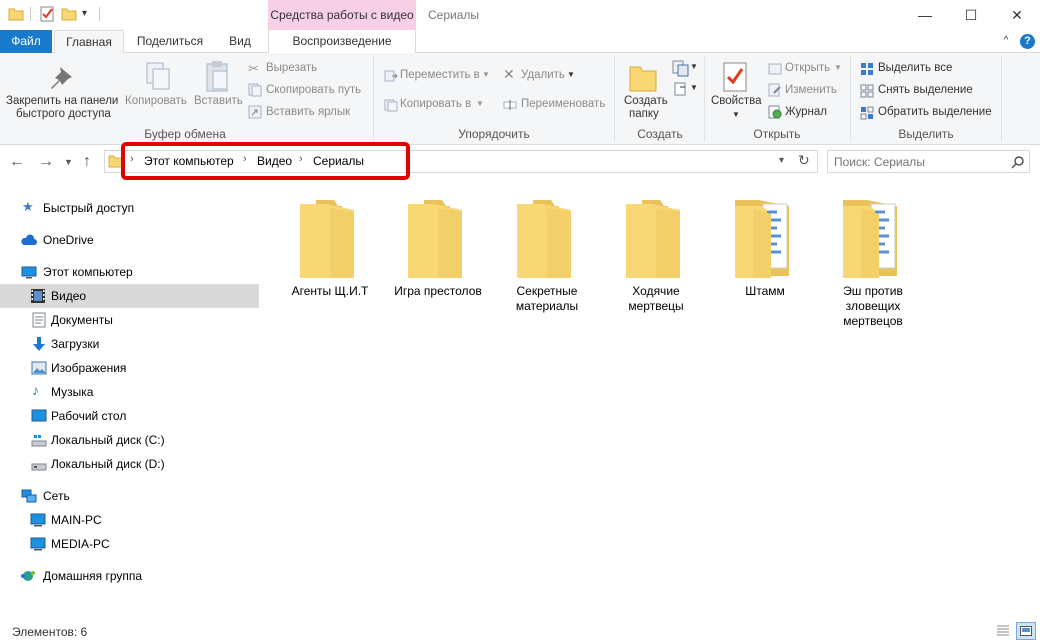 The image size is (1040, 642). What do you see at coordinates (17, 162) in the screenshot?
I see `back-arrow-icon: ←` at bounding box center [17, 162].